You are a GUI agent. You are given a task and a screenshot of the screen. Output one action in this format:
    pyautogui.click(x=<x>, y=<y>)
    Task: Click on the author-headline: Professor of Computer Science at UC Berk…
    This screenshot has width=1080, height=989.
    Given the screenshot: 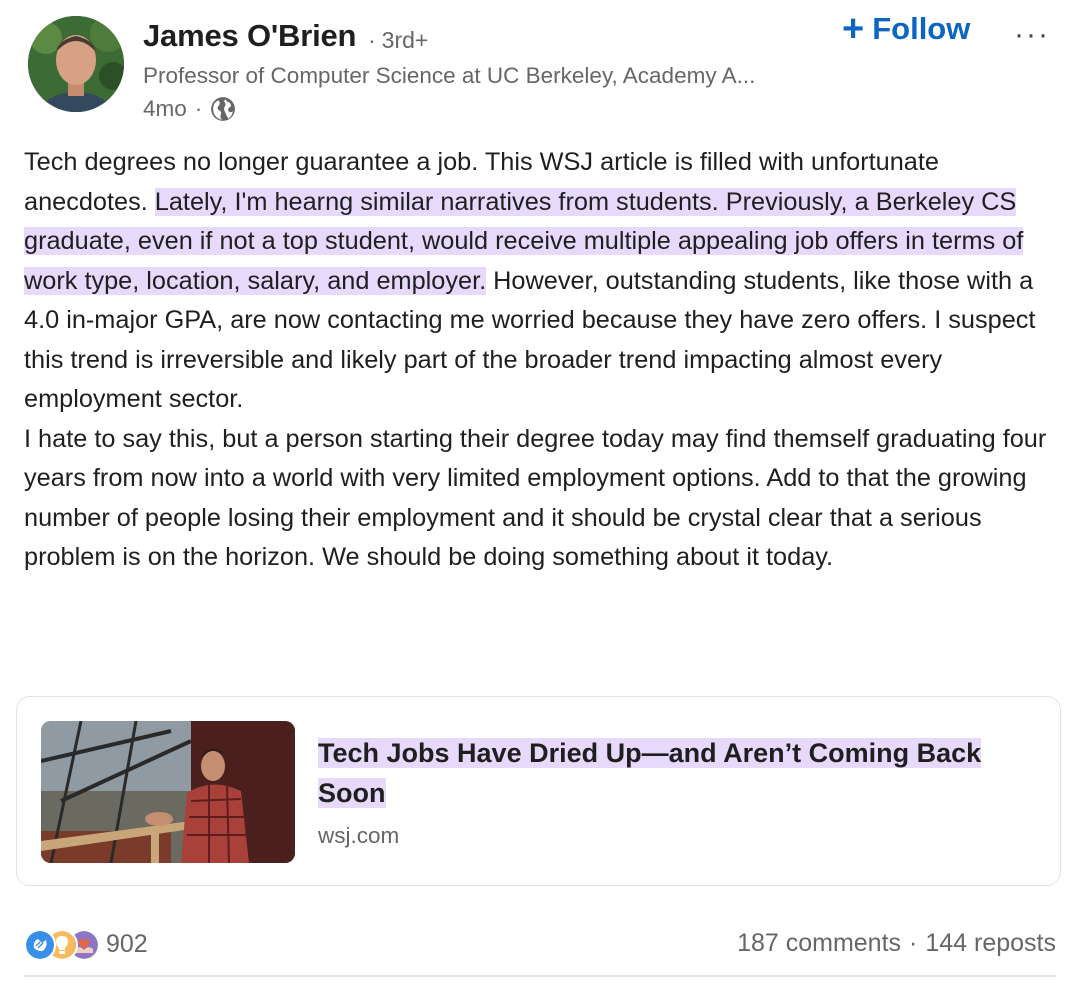 What is the action you would take?
    pyautogui.click(x=449, y=75)
    